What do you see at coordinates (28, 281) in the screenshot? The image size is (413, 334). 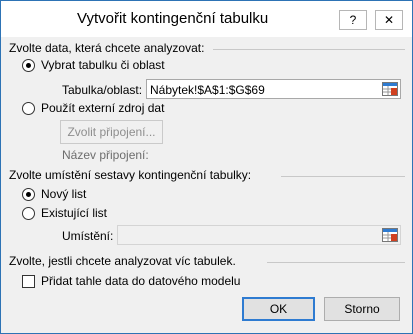 I see `data-model-checkbox` at bounding box center [28, 281].